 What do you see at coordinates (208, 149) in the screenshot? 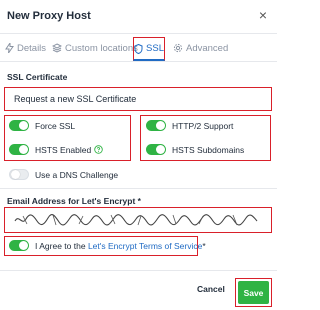
I see `hsts-subdomains-label: HSTS Subdomains` at bounding box center [208, 149].